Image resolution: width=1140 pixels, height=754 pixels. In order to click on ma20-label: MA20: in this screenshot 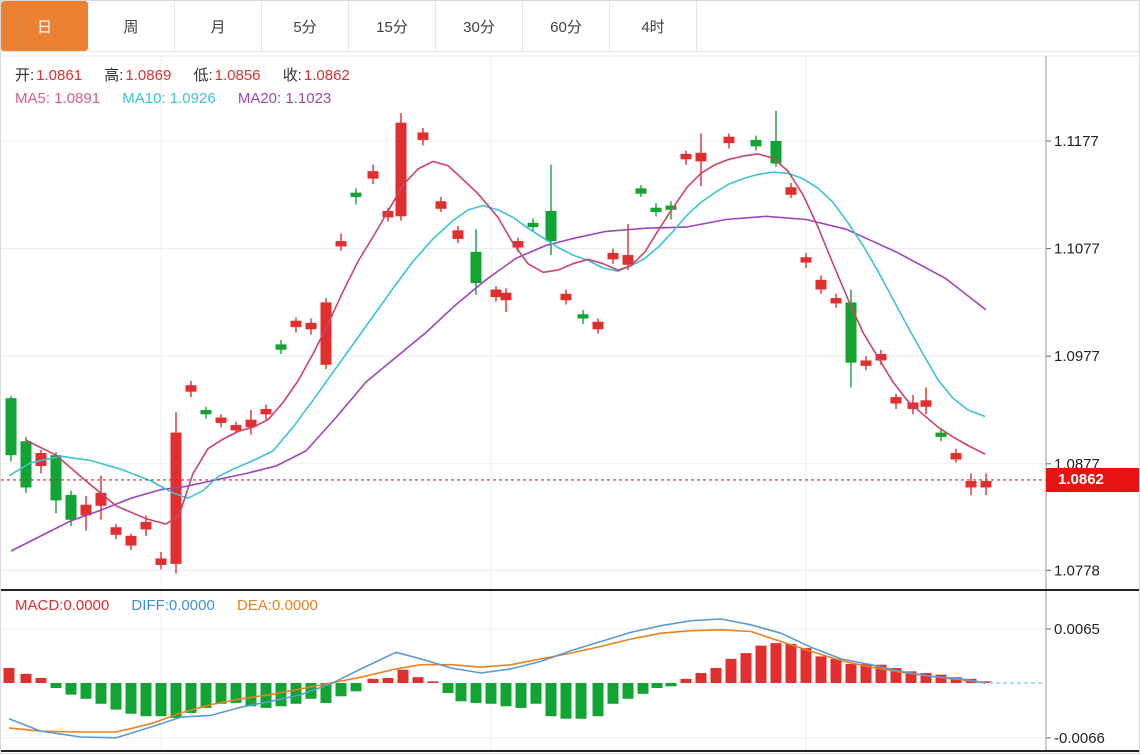, I will do `click(259, 98)`.